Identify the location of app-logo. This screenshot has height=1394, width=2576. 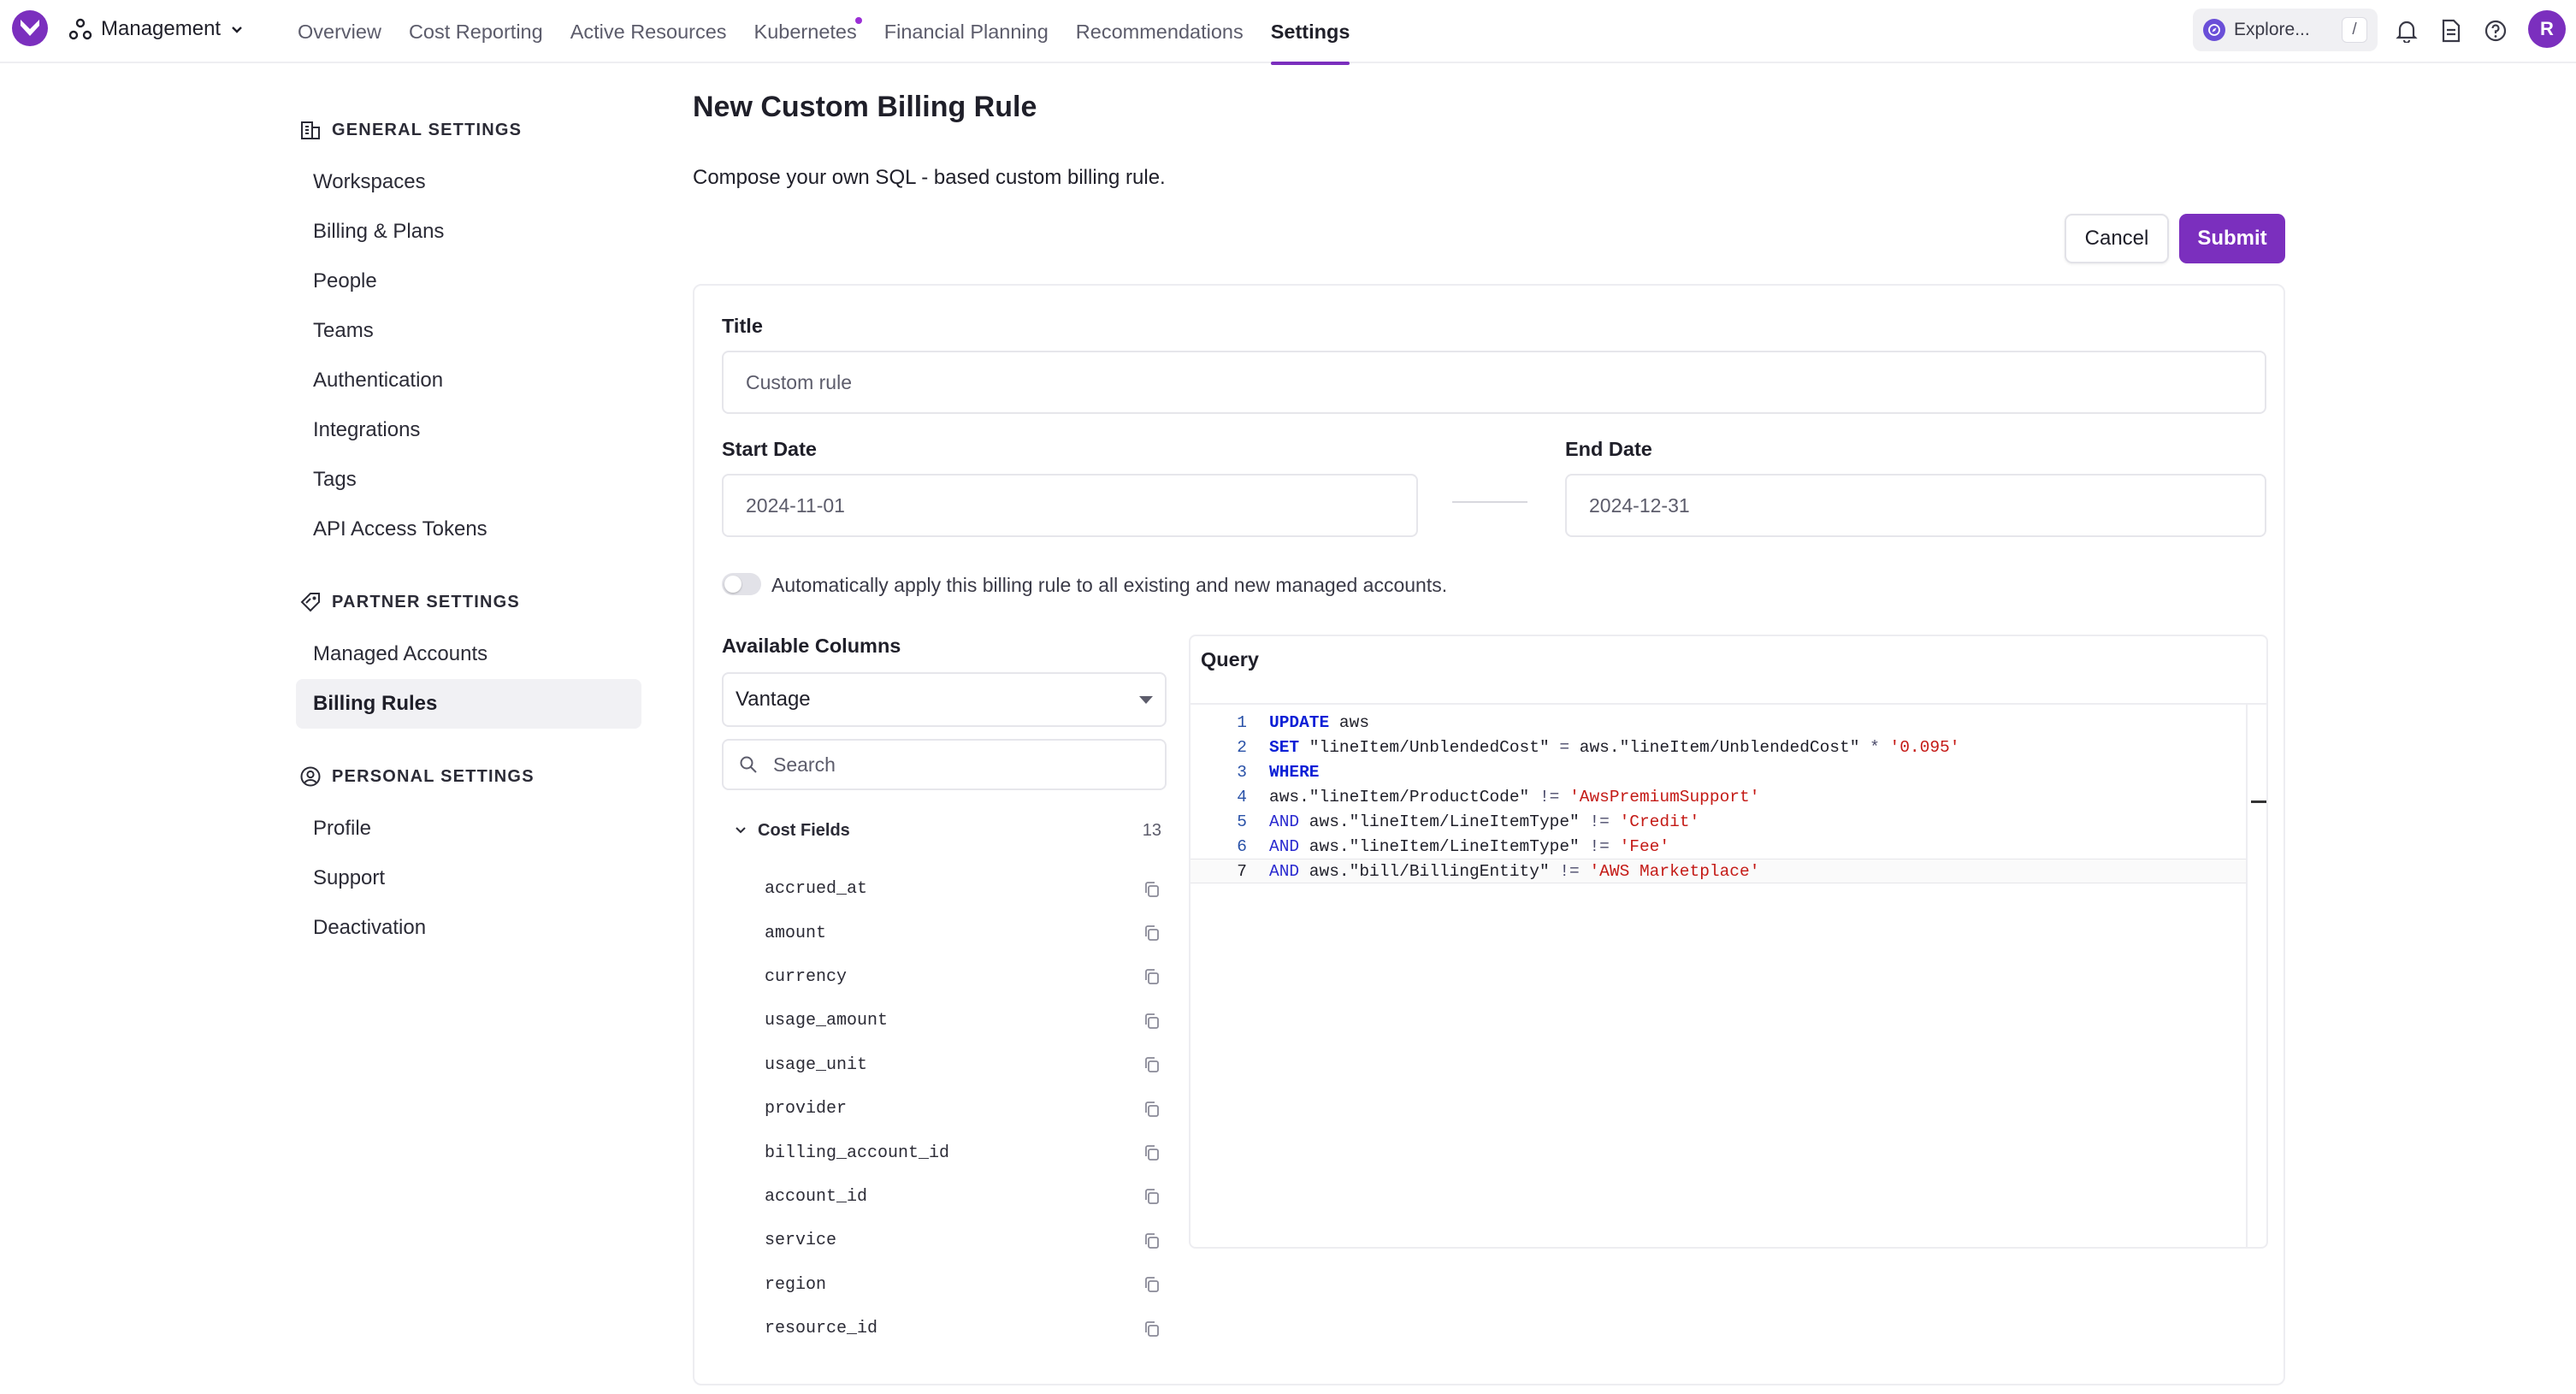
(30, 28).